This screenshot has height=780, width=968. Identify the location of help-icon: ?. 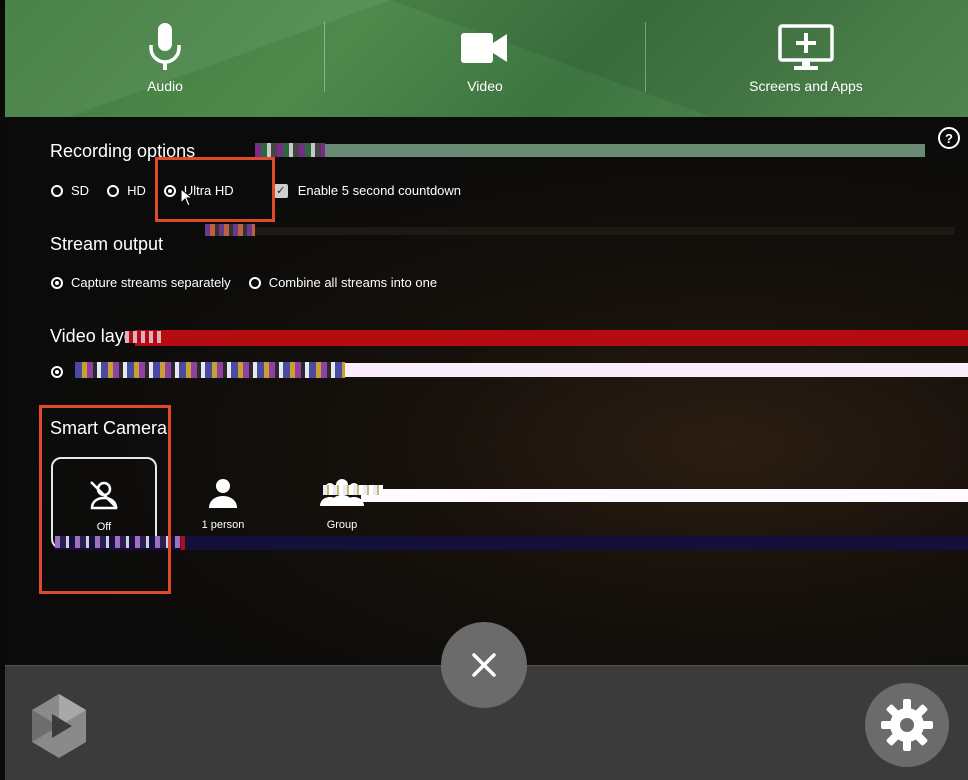
(949, 138).